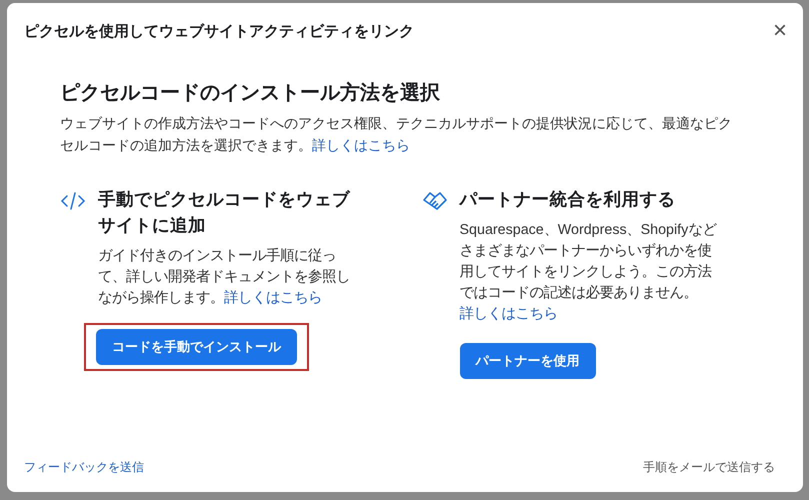  I want to click on option-title: パートナー統合を利用する, so click(568, 199).